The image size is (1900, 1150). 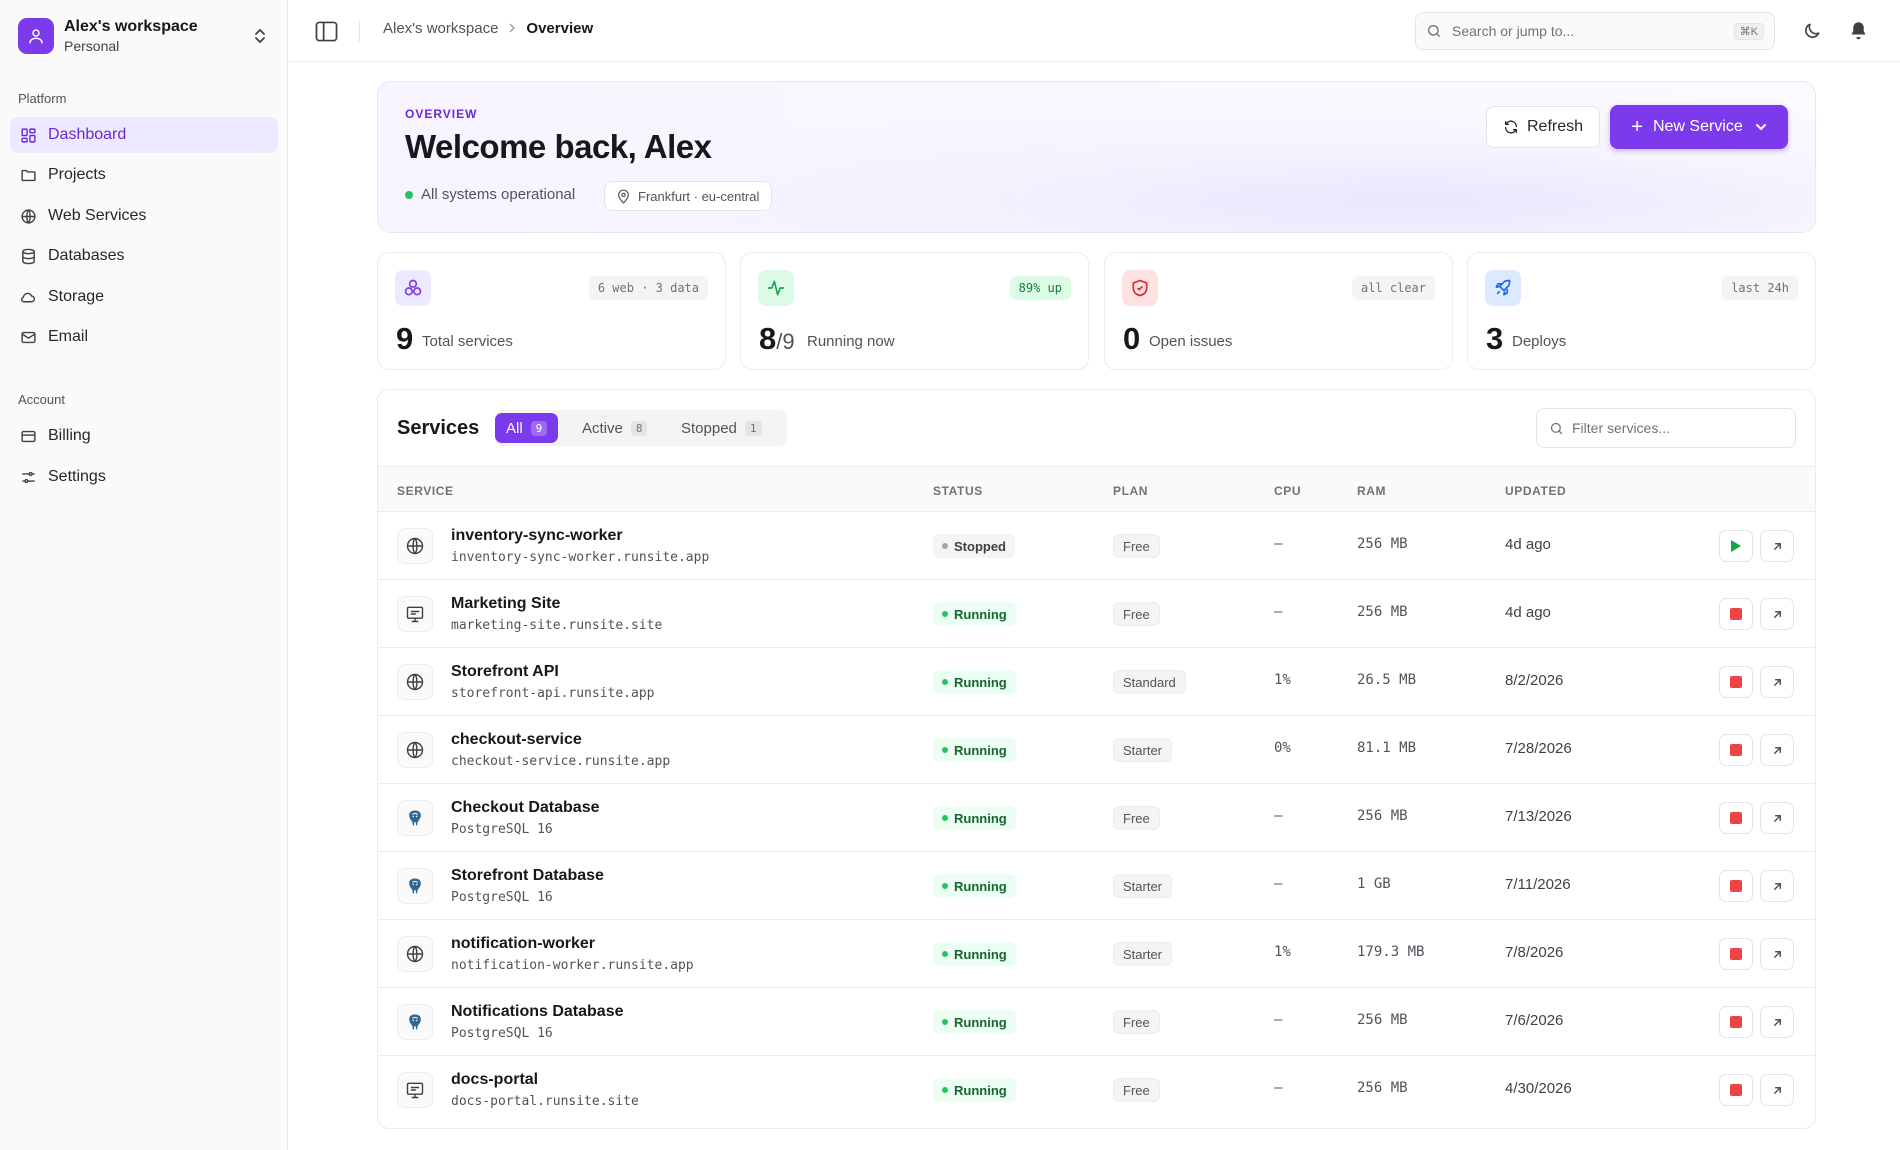 What do you see at coordinates (1503, 288) in the screenshot?
I see `rocket-icon` at bounding box center [1503, 288].